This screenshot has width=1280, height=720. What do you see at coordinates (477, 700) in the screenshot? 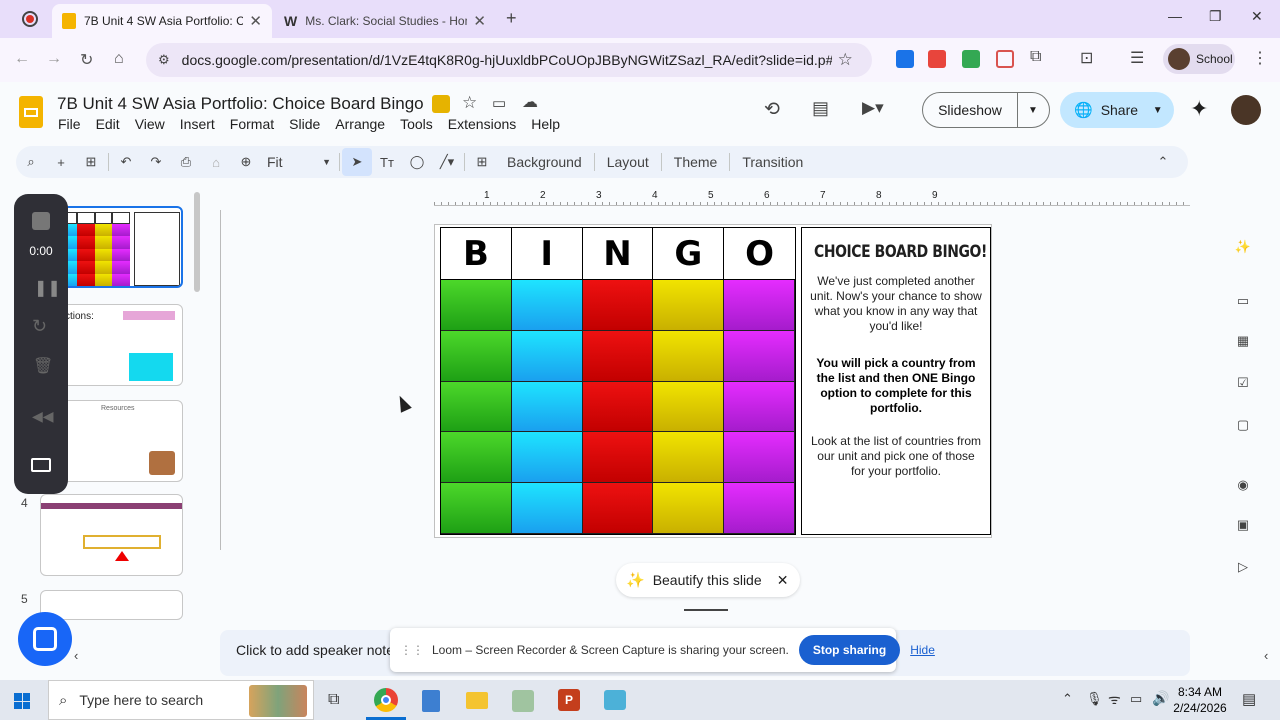
I see `file-explorer-icon` at bounding box center [477, 700].